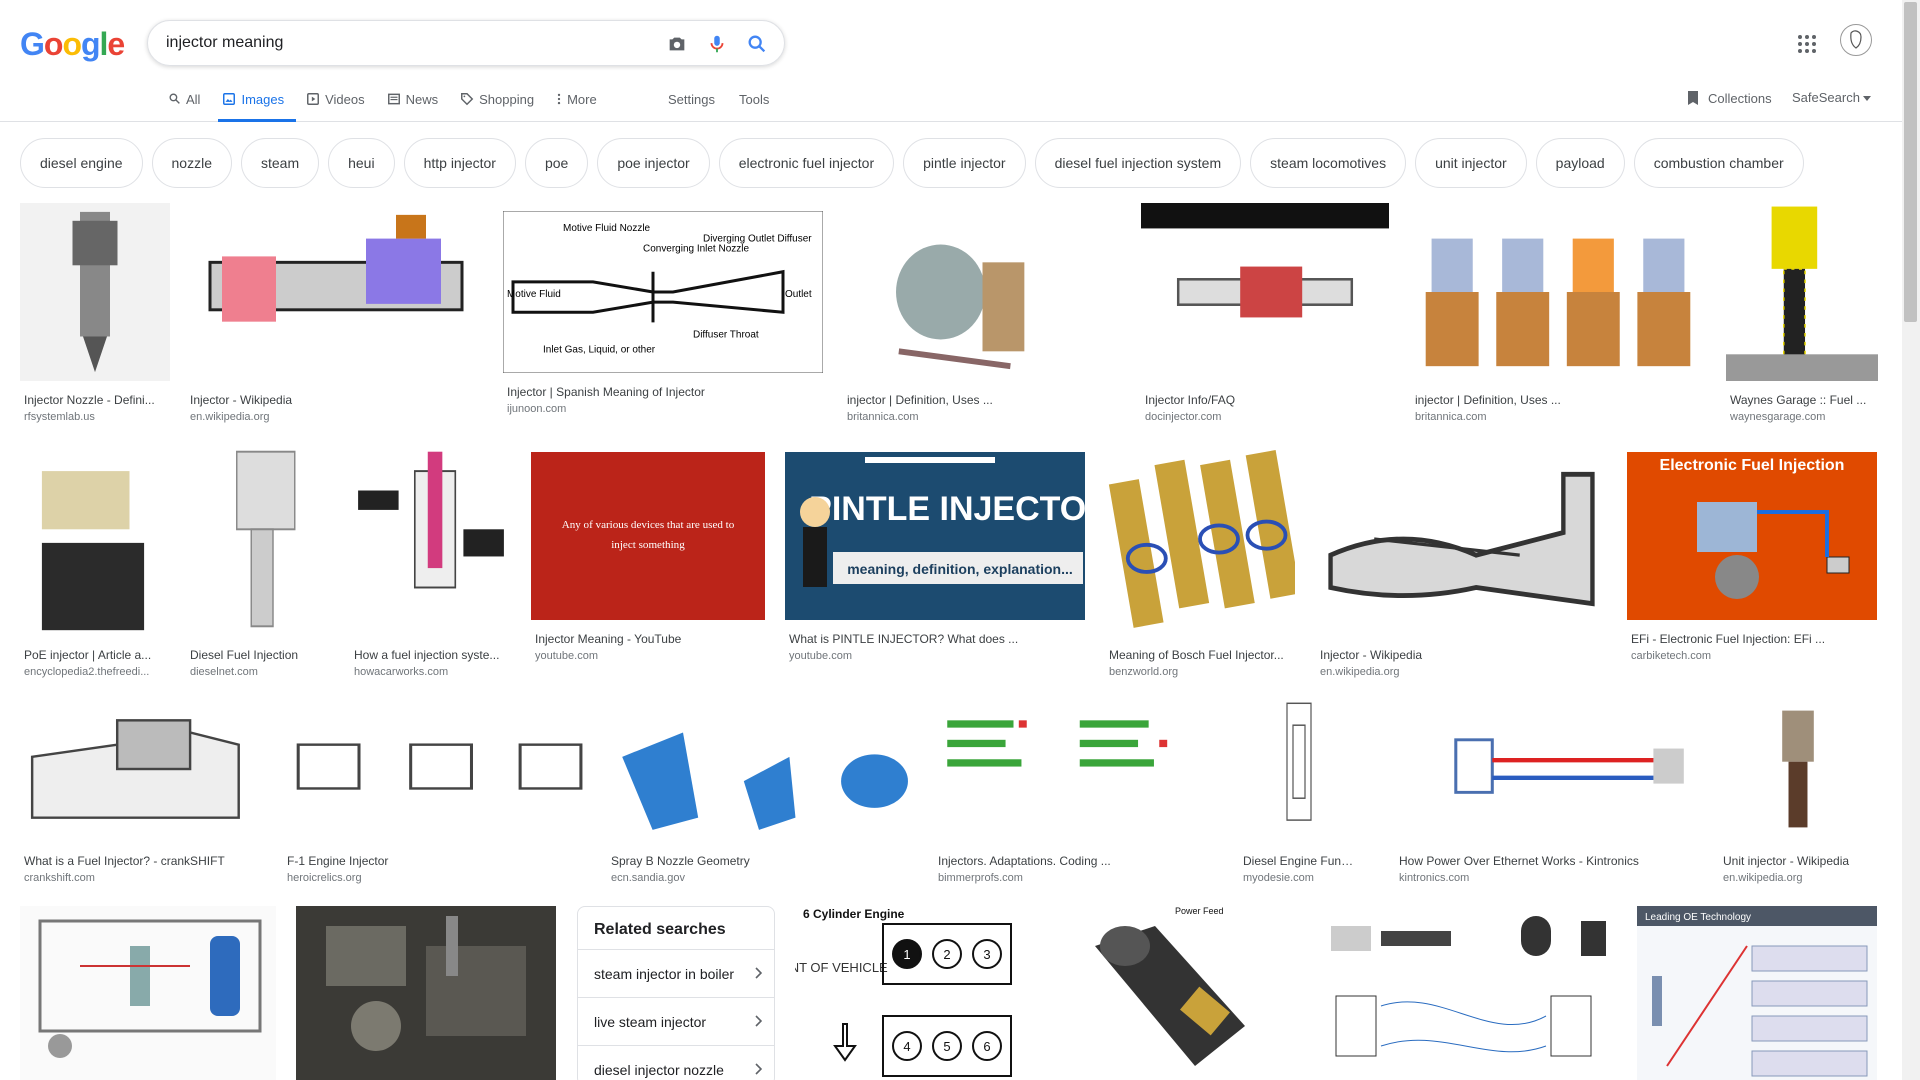 The image size is (1920, 1080). Describe the element at coordinates (754, 99) in the screenshot. I see `tools-link: Tools` at that location.